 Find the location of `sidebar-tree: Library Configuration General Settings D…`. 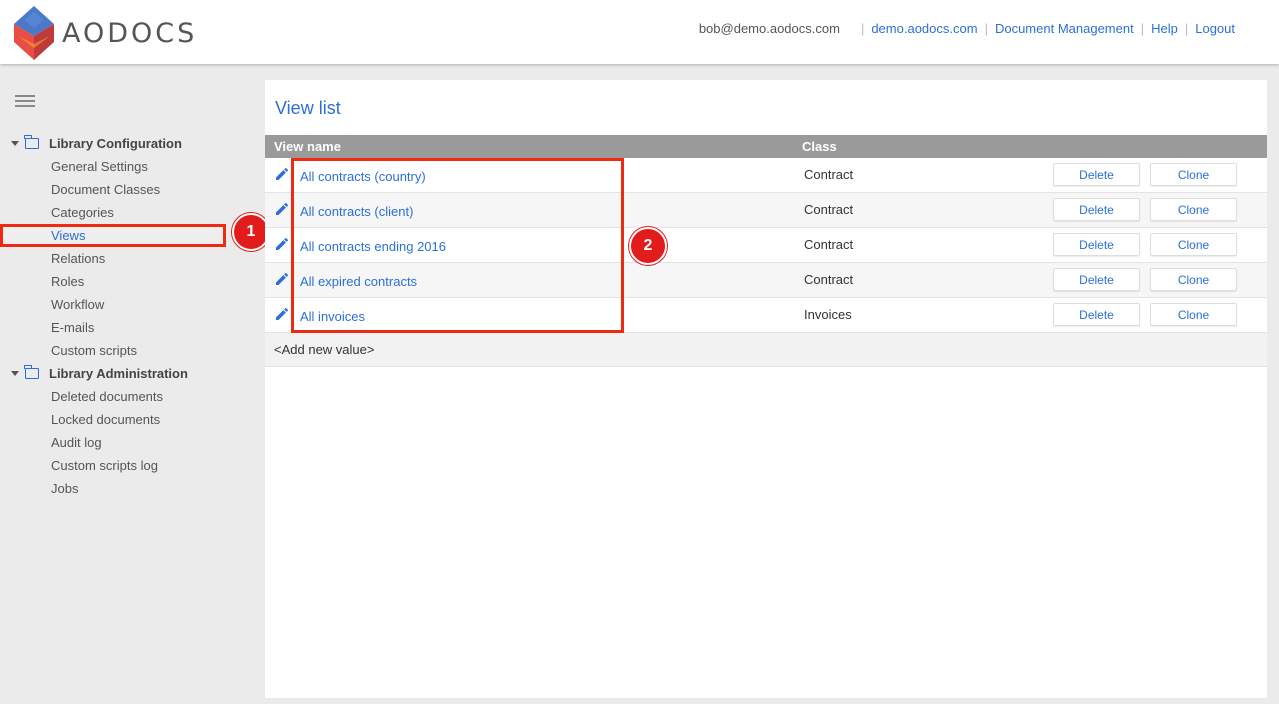

sidebar-tree: Library Configuration General Settings D… is located at coordinates (125, 316).